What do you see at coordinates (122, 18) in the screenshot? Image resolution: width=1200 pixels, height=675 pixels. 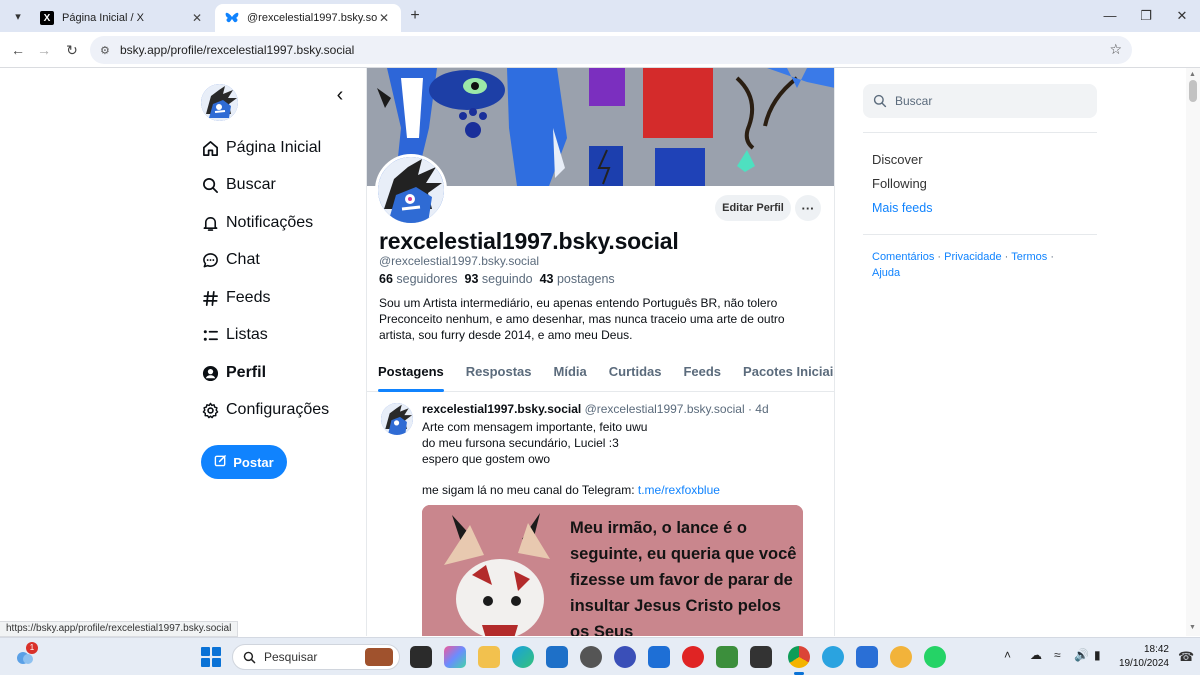 I see `browser-tab-x: X Página Inicial / X ✕` at bounding box center [122, 18].